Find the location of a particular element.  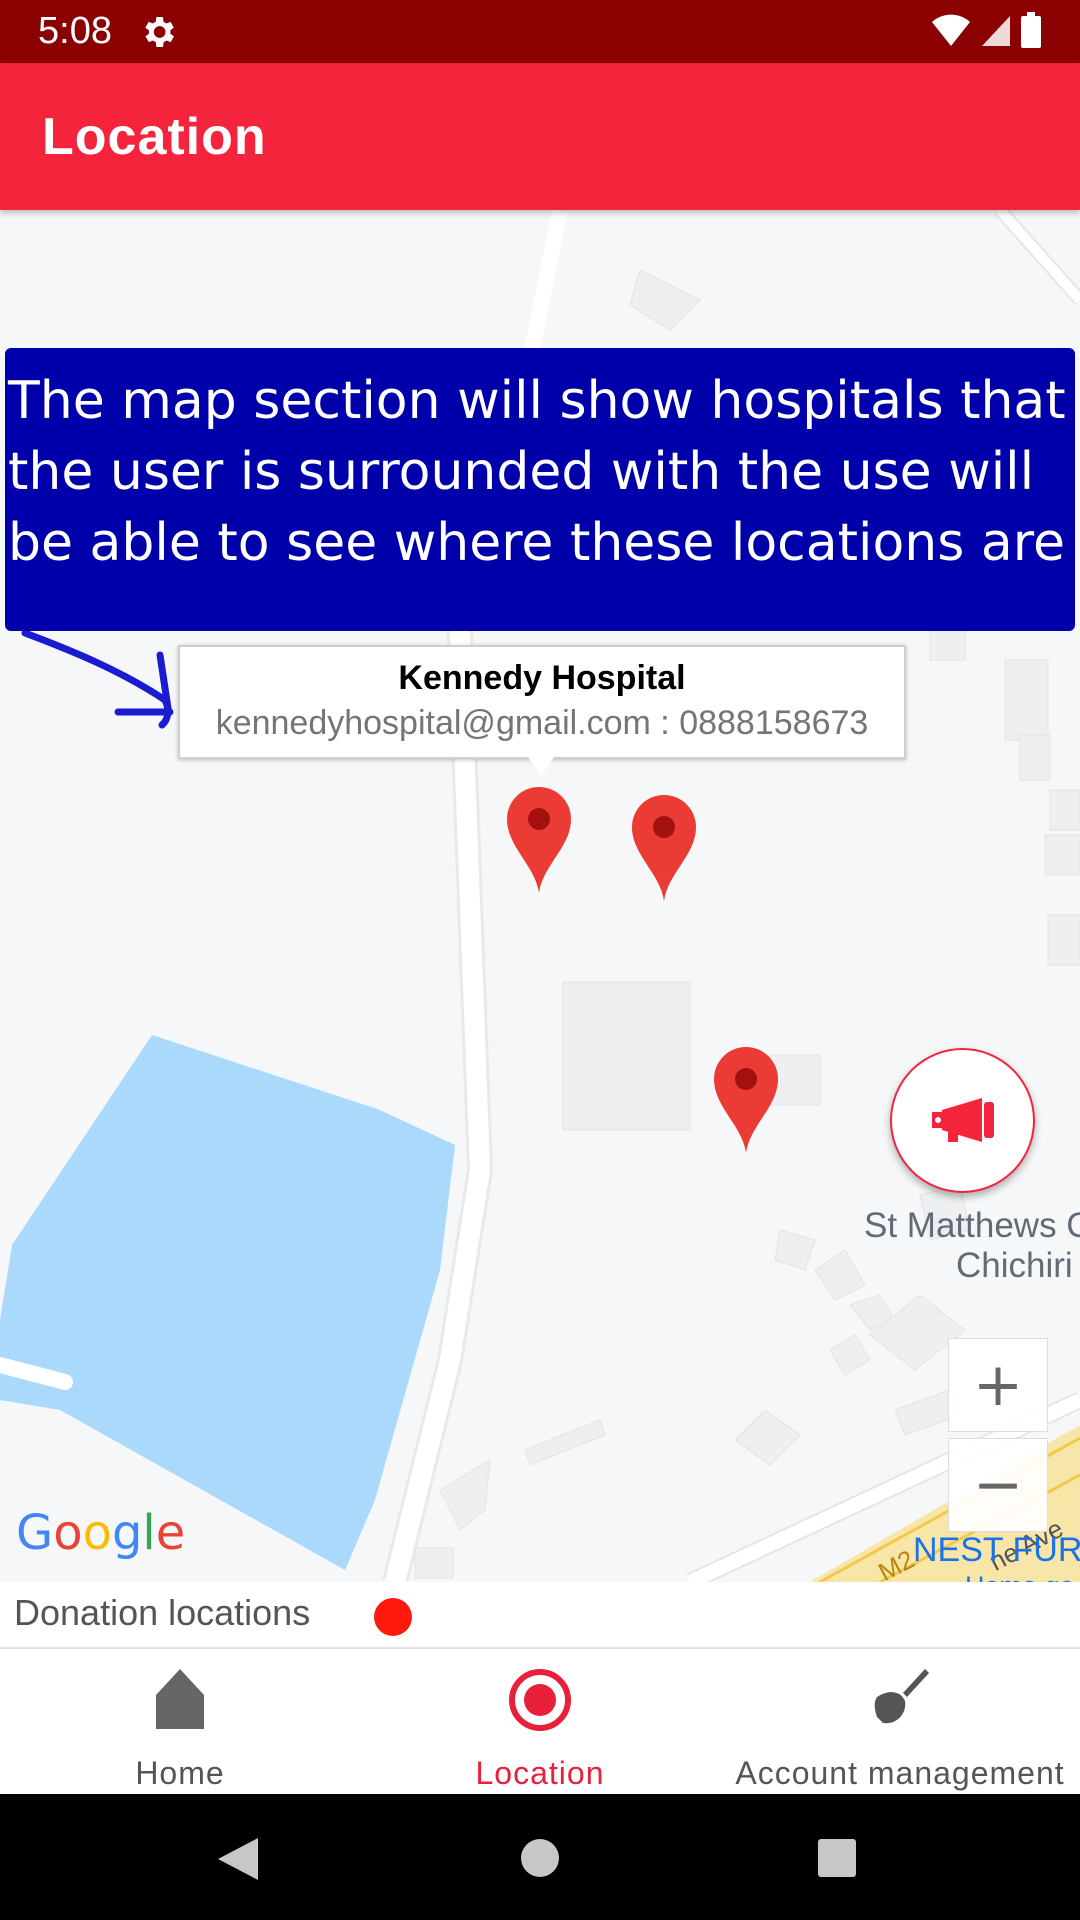

nav-item-location: Location is located at coordinates (540, 1721).